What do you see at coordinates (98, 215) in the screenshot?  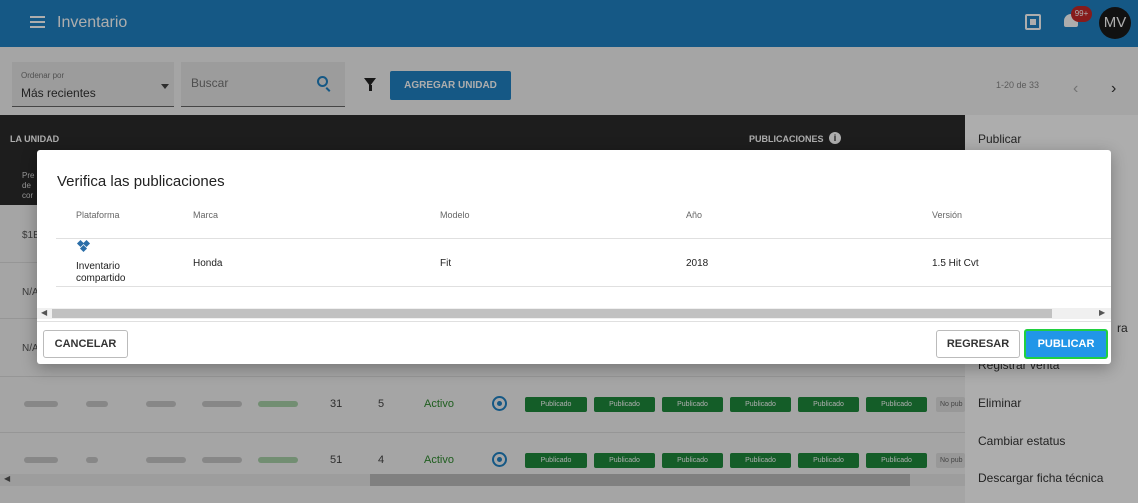 I see `header-platform: Plataforma` at bounding box center [98, 215].